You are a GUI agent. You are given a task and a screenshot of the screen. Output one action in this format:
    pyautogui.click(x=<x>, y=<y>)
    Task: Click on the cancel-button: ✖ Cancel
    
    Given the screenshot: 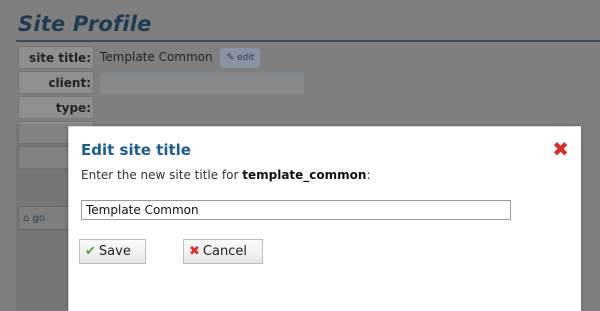 What is the action you would take?
    pyautogui.click(x=223, y=251)
    